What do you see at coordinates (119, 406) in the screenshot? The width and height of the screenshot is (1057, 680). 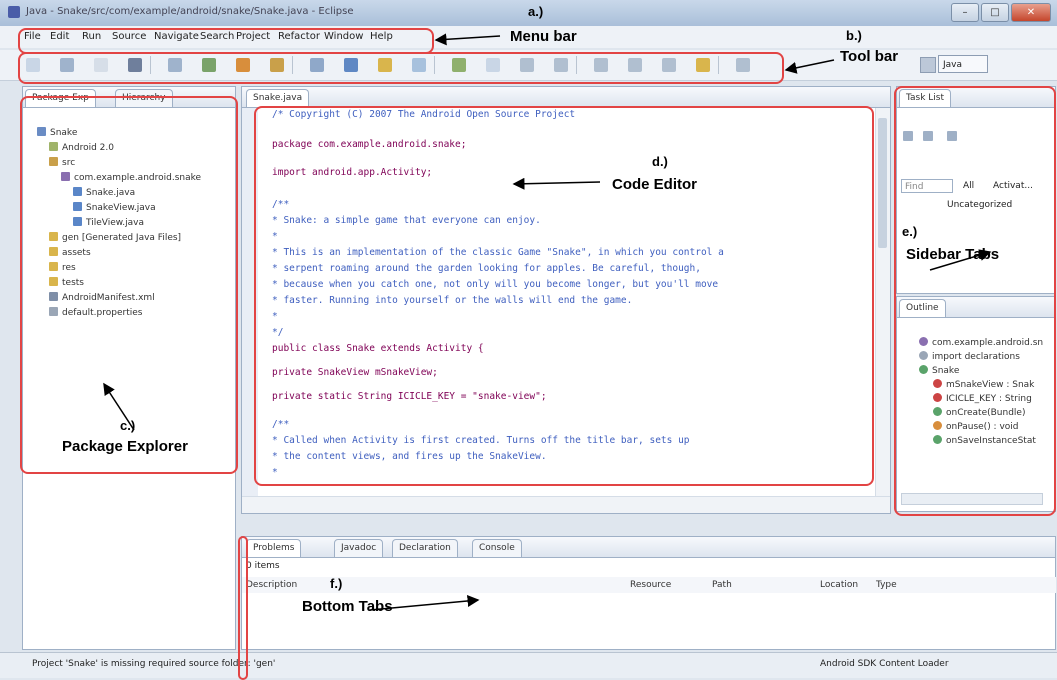 I see `arrow-package-explorer` at bounding box center [119, 406].